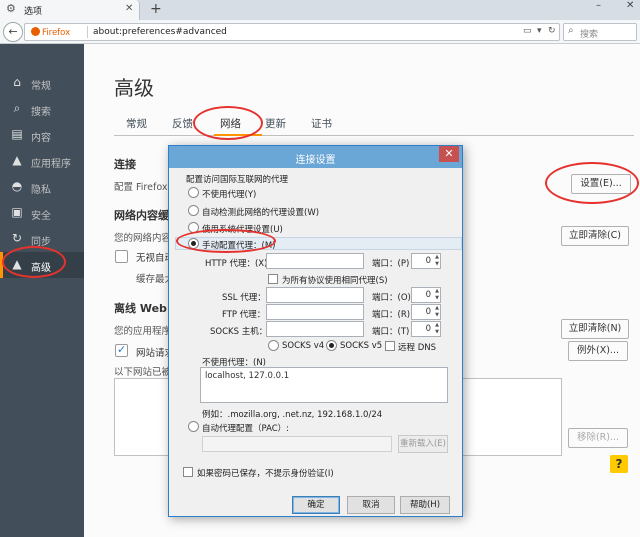 This screenshot has width=640, height=537. What do you see at coordinates (390, 346) in the screenshot?
I see `remote-dns-checkbox` at bounding box center [390, 346].